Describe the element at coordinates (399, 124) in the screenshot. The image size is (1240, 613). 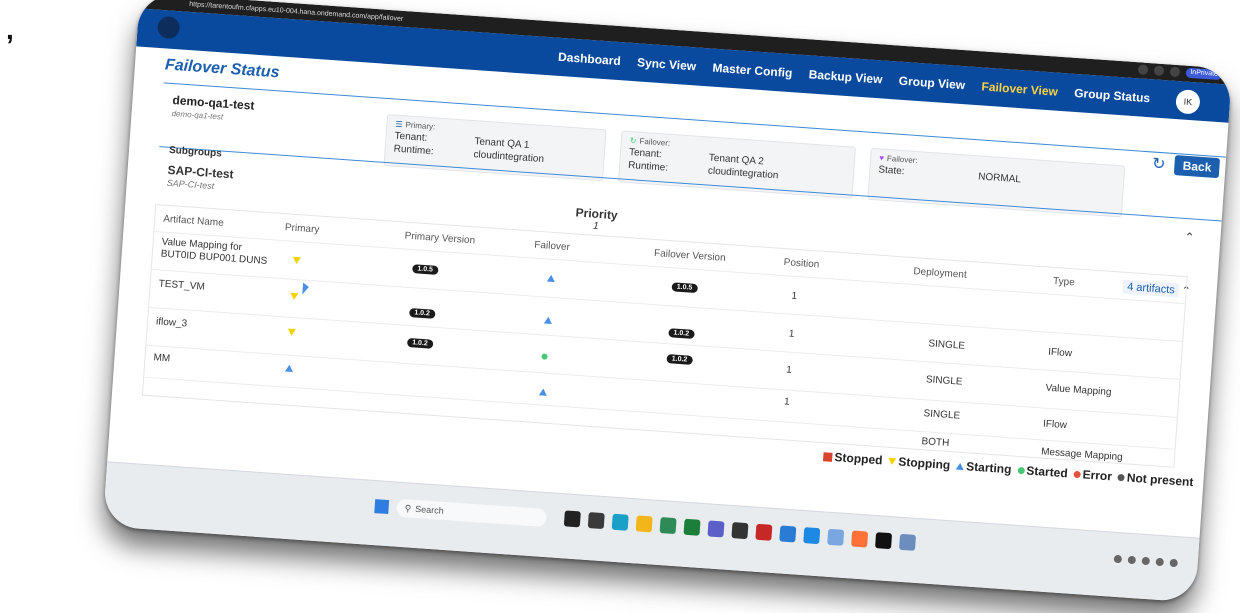
I see `primary-icon: ☰` at that location.